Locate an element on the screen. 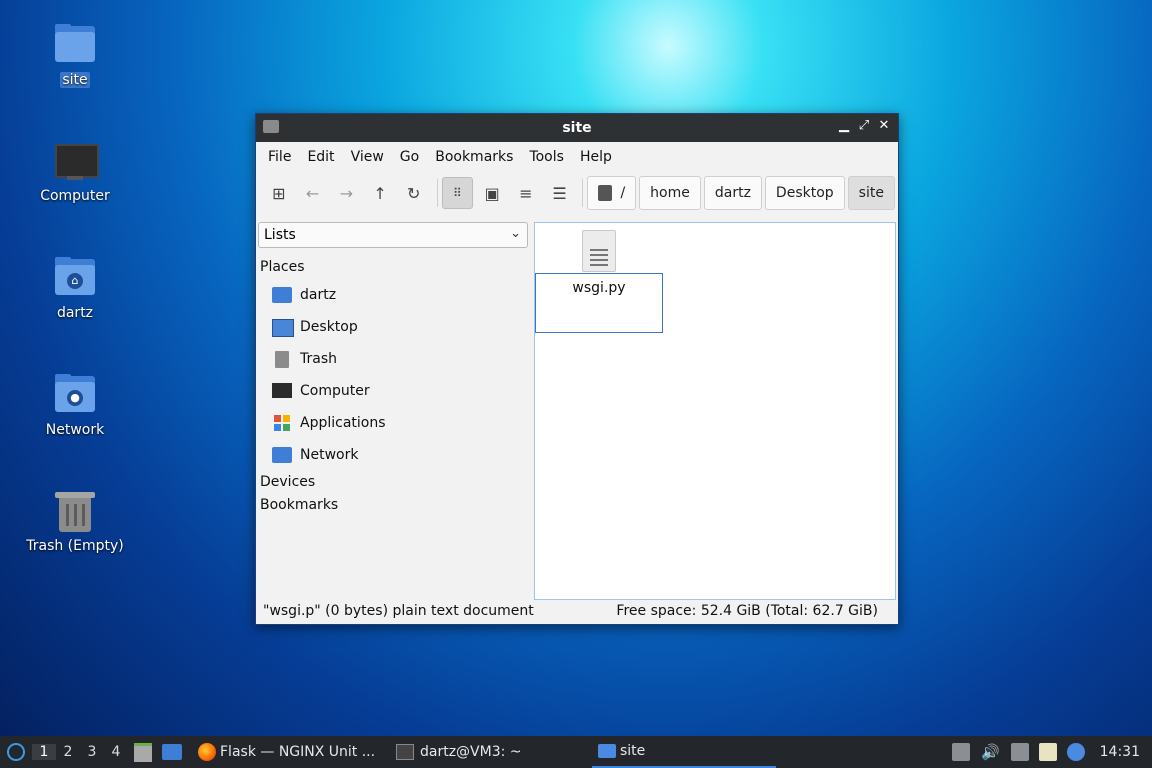 This screenshot has height=768, width=1152. desktop-icon-site: site is located at coordinates (75, 56).